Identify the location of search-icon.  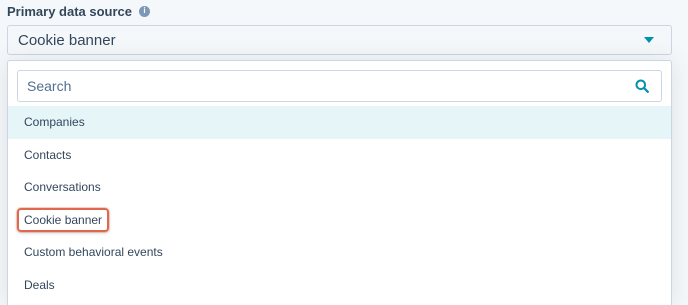
(642, 86).